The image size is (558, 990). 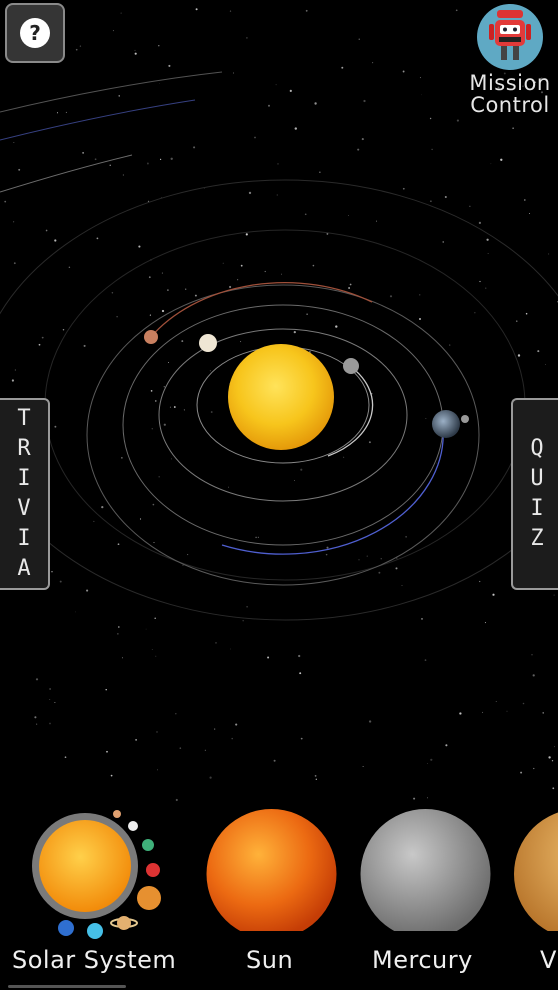 What do you see at coordinates (534, 494) in the screenshot?
I see `quiz-tab: Q U I Z` at bounding box center [534, 494].